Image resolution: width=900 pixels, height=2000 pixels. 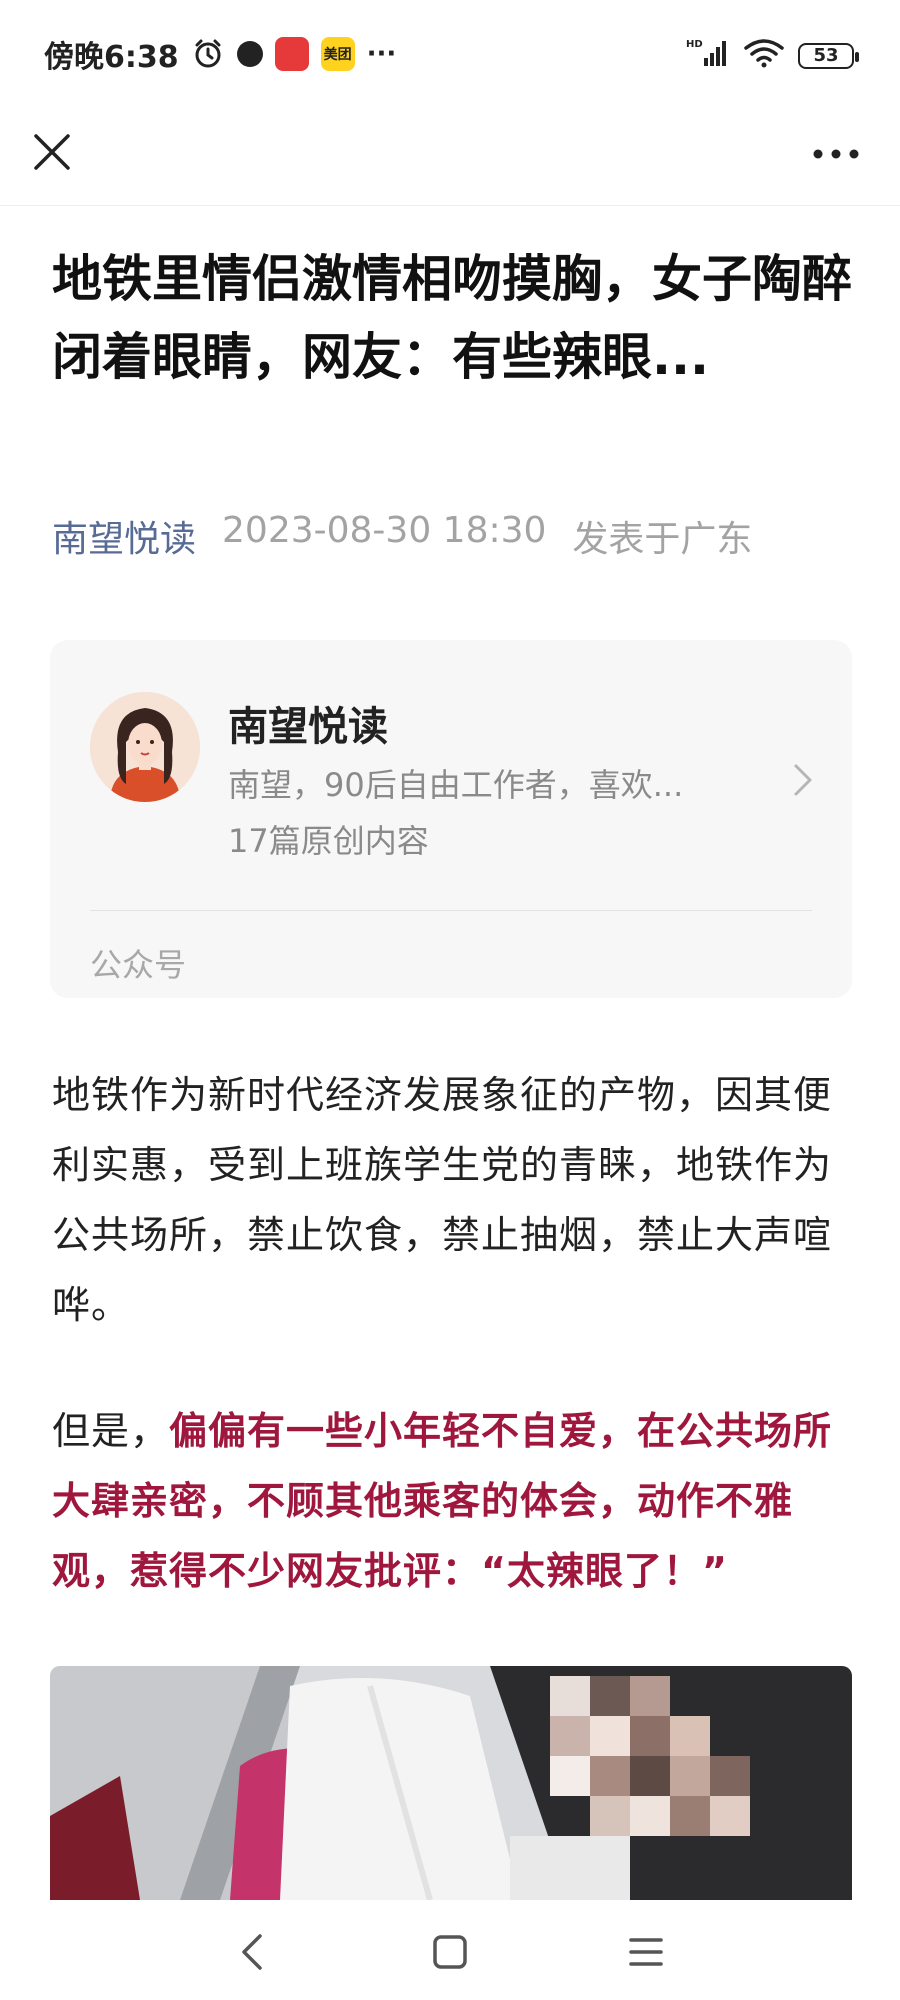 I want to click on account-type-label: 公众号, so click(x=138, y=965).